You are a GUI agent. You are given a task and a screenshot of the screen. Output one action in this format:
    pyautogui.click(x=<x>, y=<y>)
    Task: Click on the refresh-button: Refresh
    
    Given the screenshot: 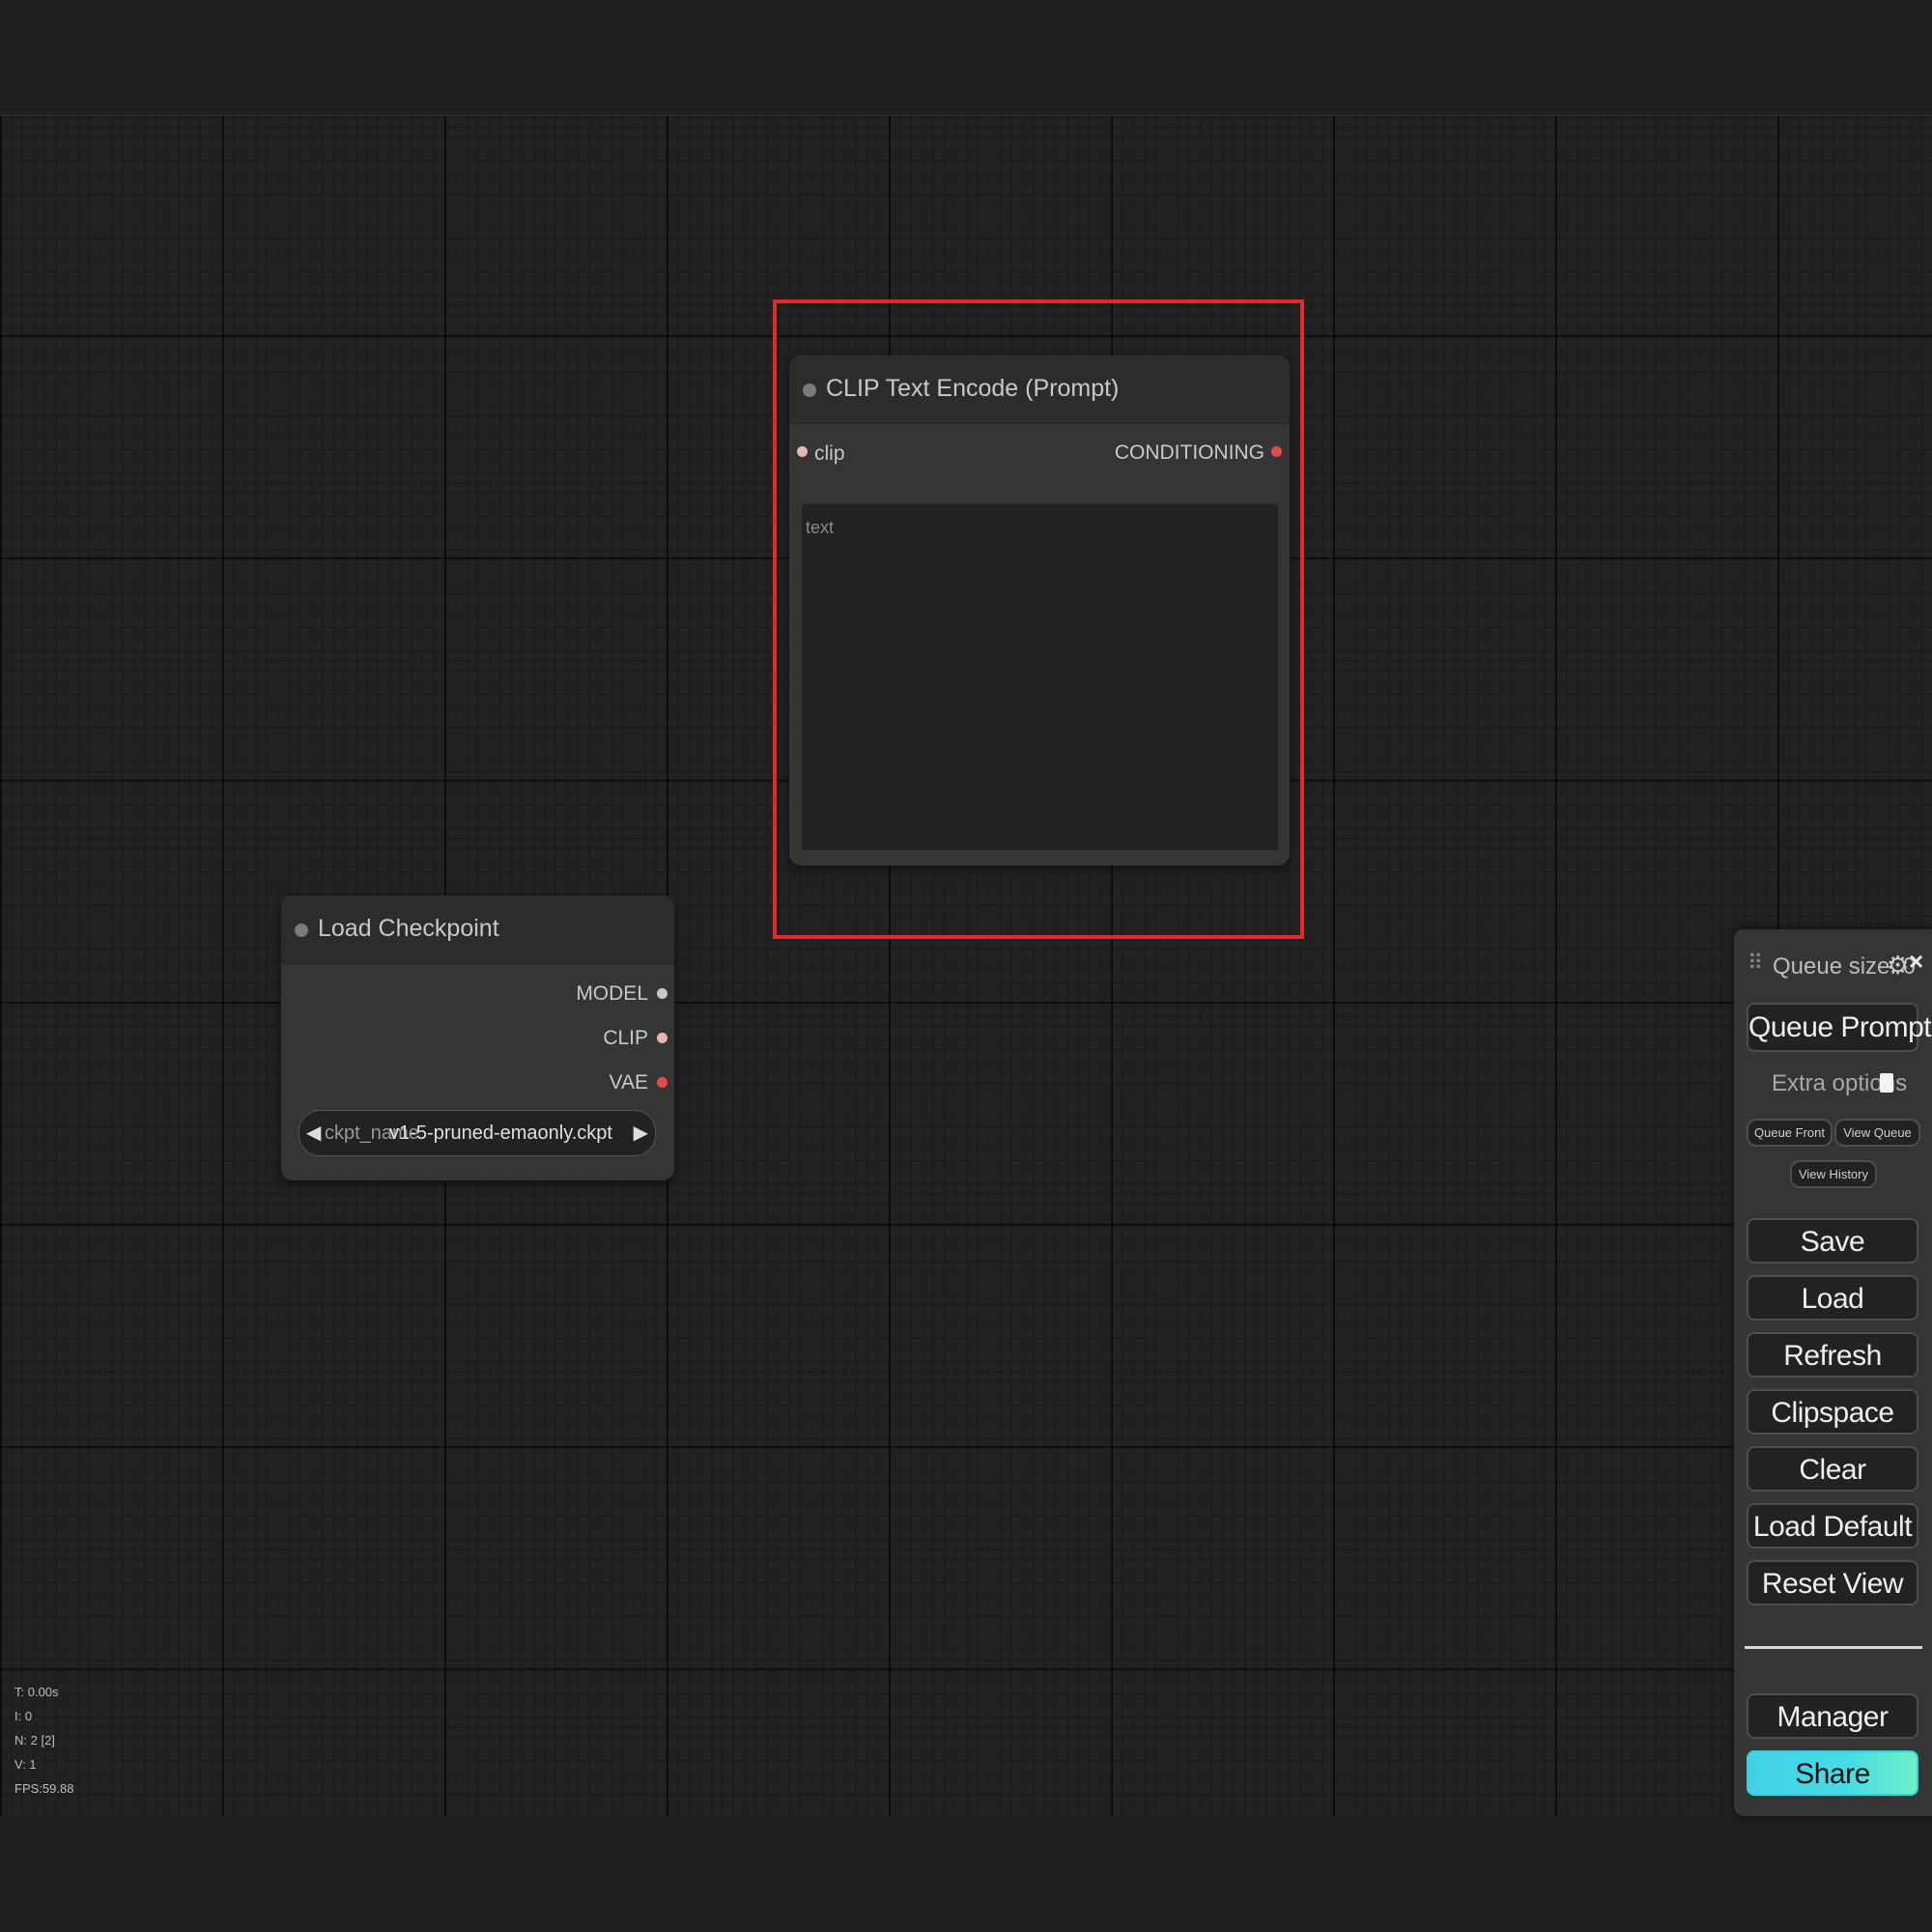 What is the action you would take?
    pyautogui.click(x=1832, y=1355)
    